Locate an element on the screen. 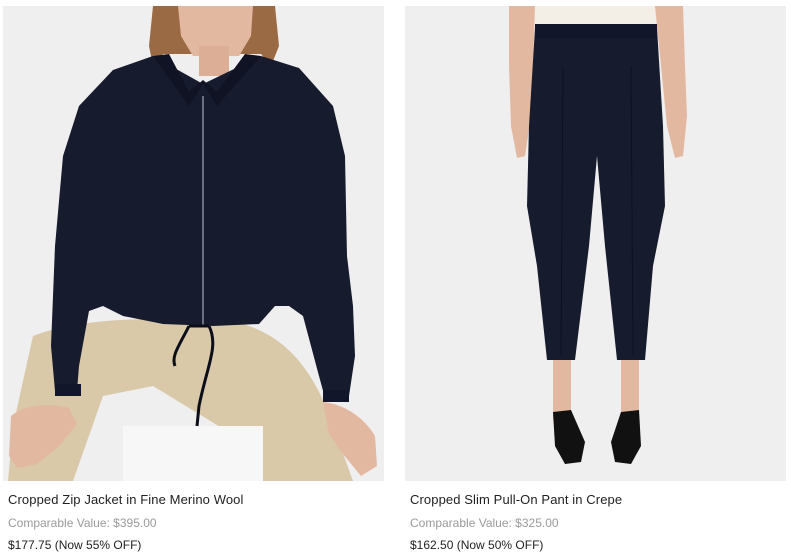 The width and height of the screenshot is (791, 558). product-title: Cropped Zip Jacket in Fine Merino Wool is located at coordinates (126, 499).